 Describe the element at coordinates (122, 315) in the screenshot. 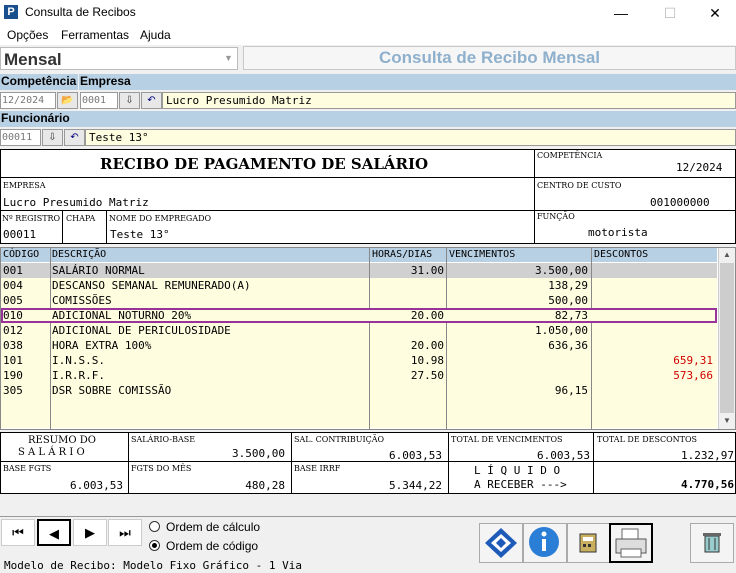

I see `cell-descricao: ADICIONAL NOTURNO 20%` at that location.